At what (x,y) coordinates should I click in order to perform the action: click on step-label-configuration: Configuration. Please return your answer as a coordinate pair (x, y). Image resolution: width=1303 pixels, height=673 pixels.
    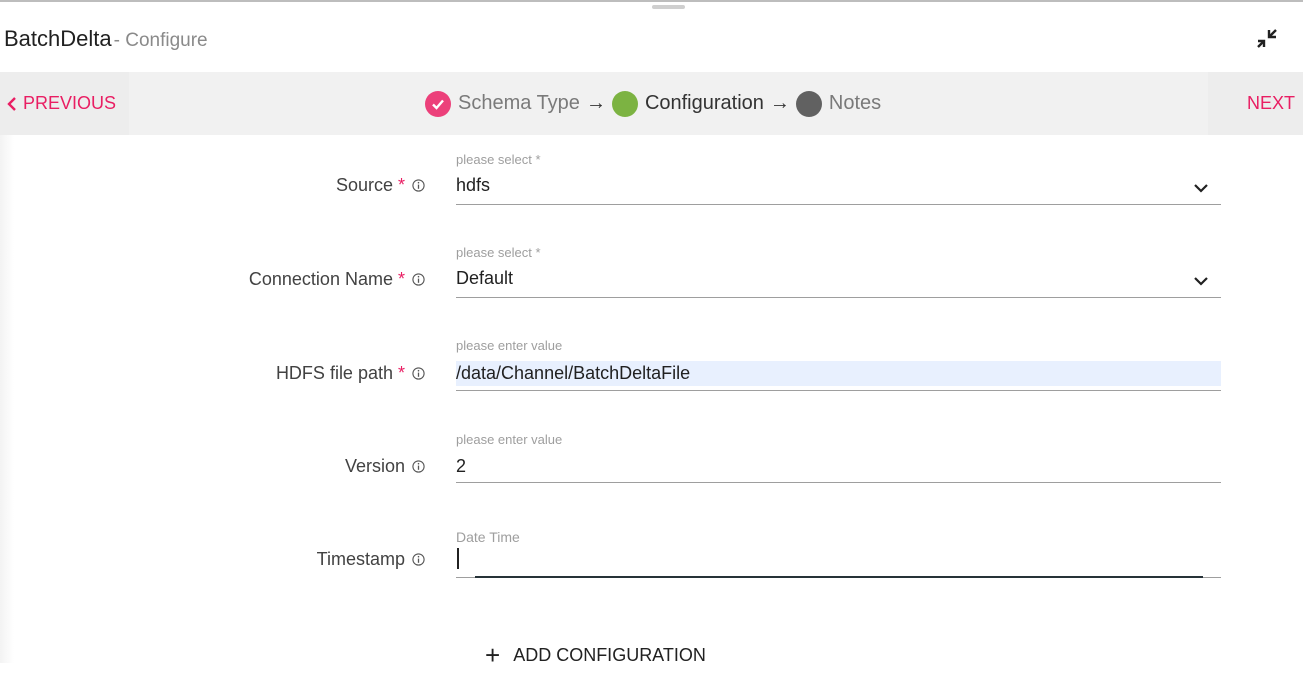
    Looking at the image, I should click on (704, 103).